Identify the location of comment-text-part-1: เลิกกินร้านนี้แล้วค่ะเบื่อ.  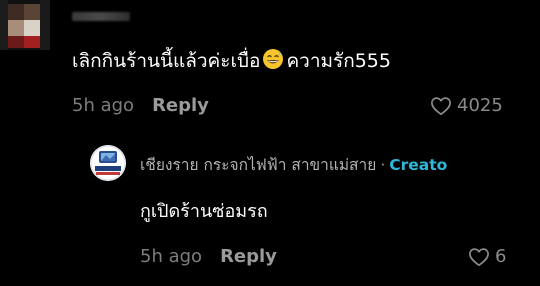
(166, 61).